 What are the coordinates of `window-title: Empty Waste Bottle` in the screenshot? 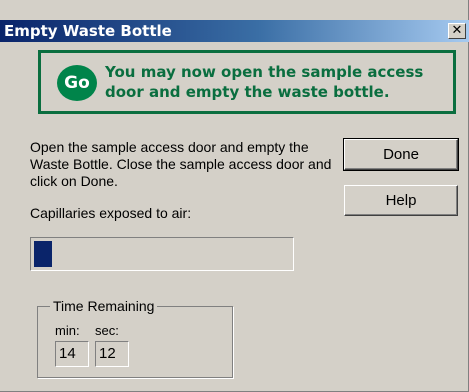 It's located at (88, 31).